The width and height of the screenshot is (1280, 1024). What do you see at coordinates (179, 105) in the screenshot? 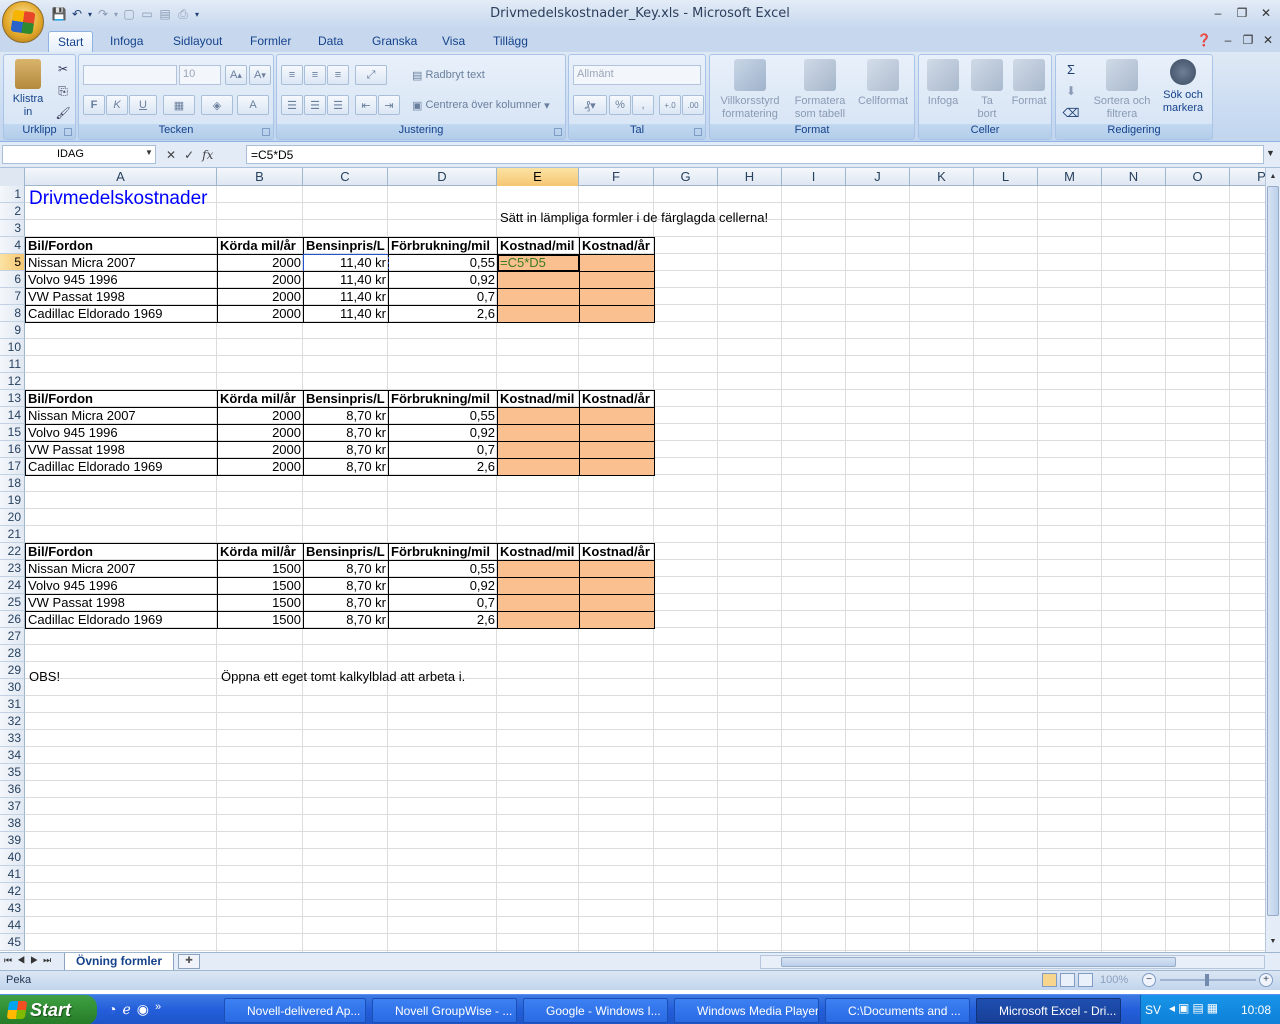
I see `borders-icon: ▦` at bounding box center [179, 105].